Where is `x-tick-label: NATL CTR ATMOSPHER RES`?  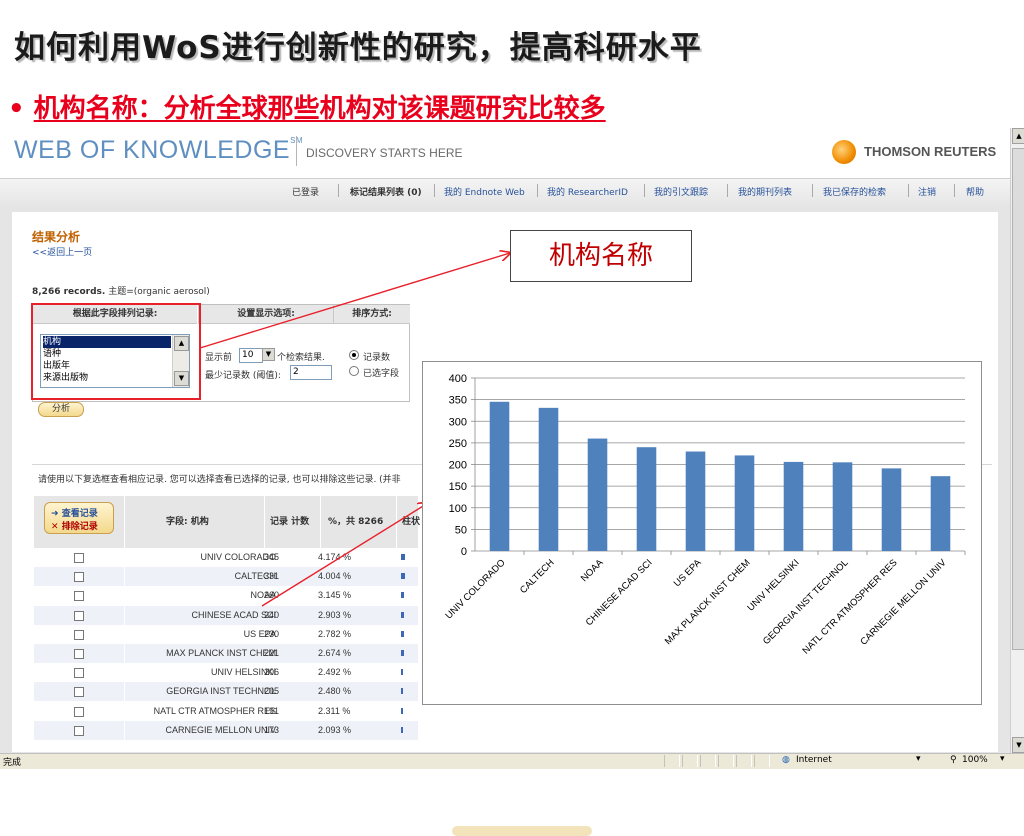
x-tick-label: NATL CTR ATMOSPHER RES is located at coordinates (850, 606).